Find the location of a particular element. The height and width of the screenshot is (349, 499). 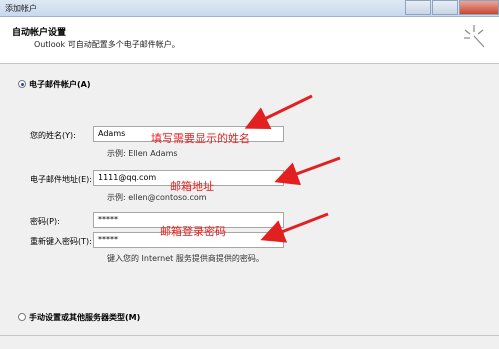

annotation-arrows is located at coordinates (292, 168).